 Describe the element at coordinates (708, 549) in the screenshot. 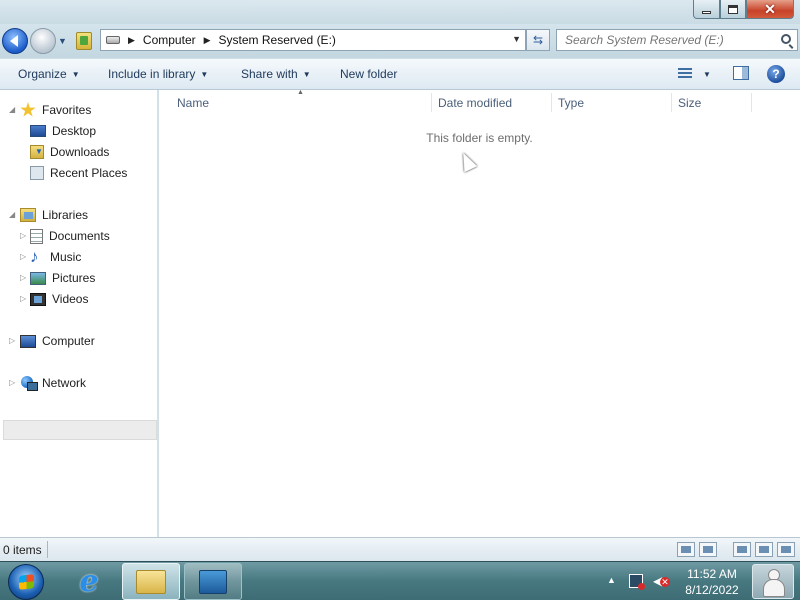

I see `large-icons-view-icon` at that location.